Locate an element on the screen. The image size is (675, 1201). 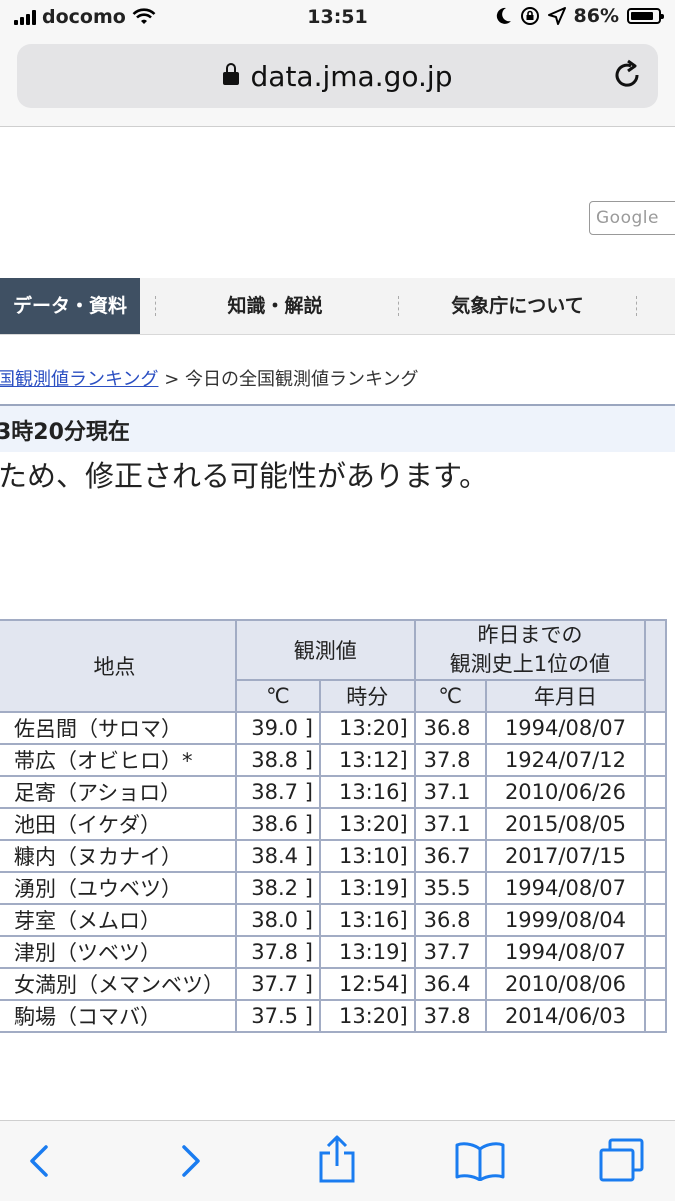
cell-place: 芽室（メムロ） is located at coordinates (118, 920).